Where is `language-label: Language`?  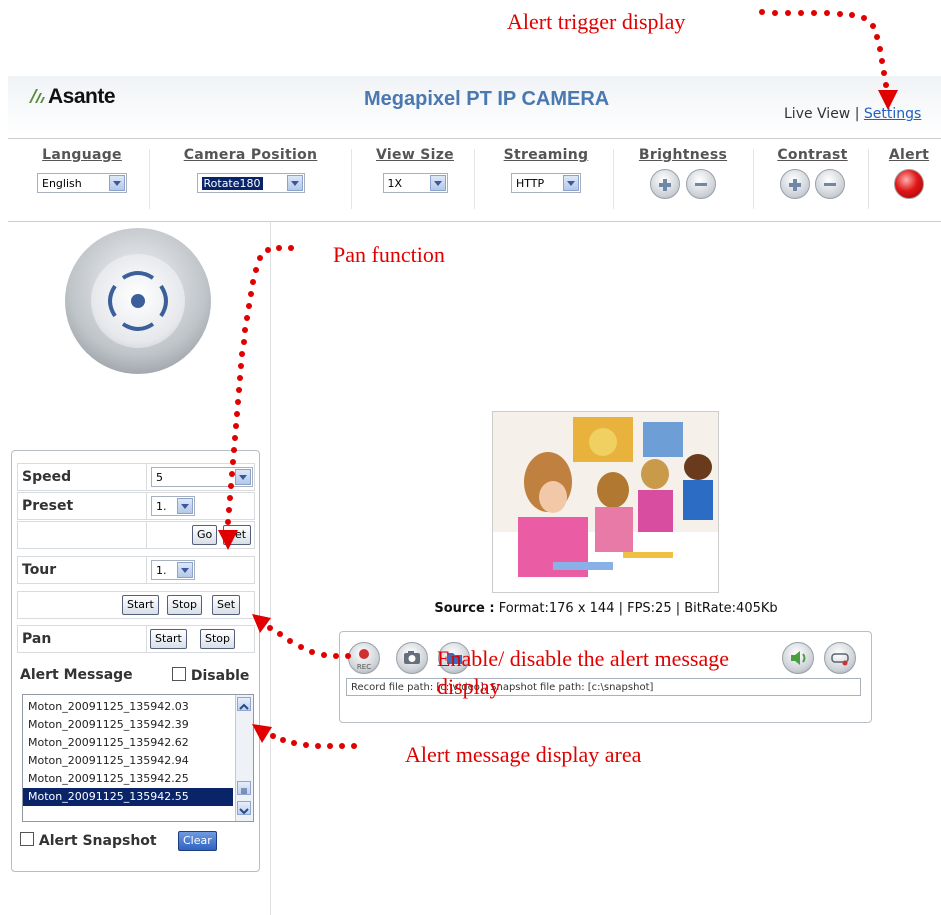
language-label: Language is located at coordinates (82, 155).